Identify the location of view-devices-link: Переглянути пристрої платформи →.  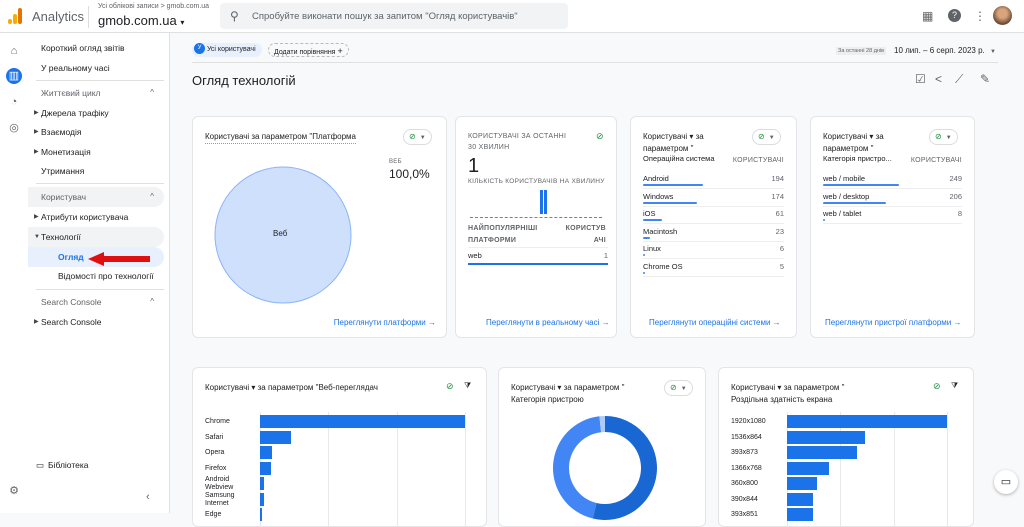
(893, 322).